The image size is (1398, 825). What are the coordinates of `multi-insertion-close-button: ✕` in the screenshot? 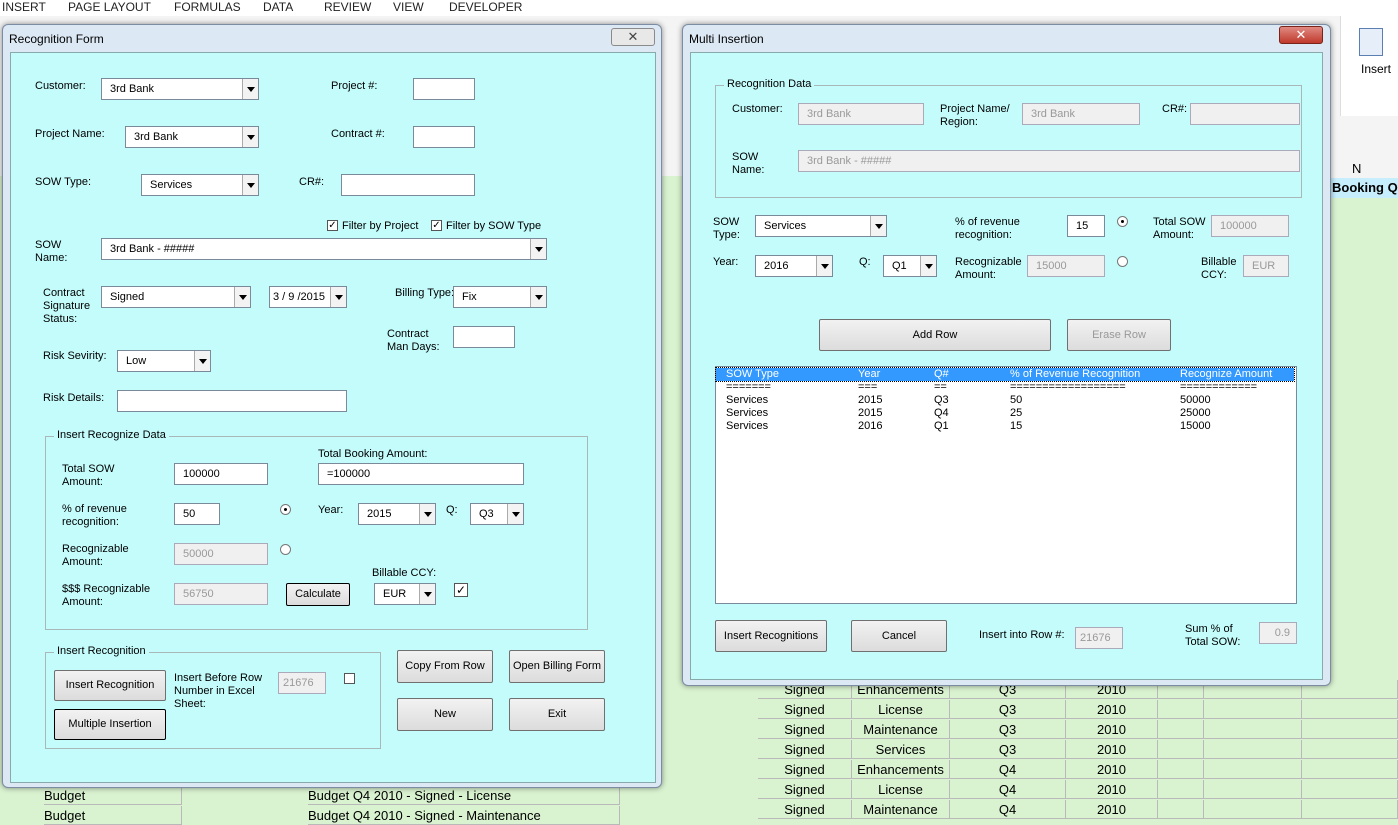 It's located at (1301, 35).